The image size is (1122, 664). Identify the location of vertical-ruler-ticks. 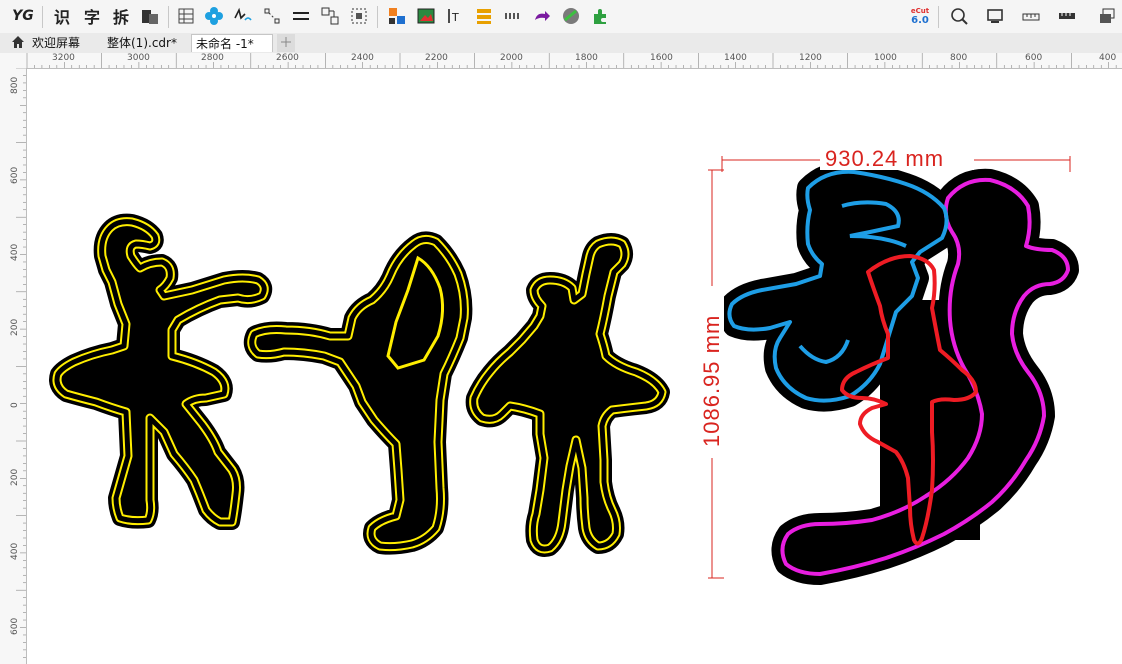
(21, 363).